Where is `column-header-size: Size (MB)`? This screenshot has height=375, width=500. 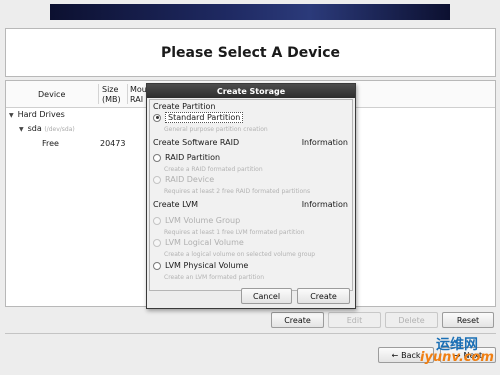 column-header-size: Size (MB) is located at coordinates (111, 95).